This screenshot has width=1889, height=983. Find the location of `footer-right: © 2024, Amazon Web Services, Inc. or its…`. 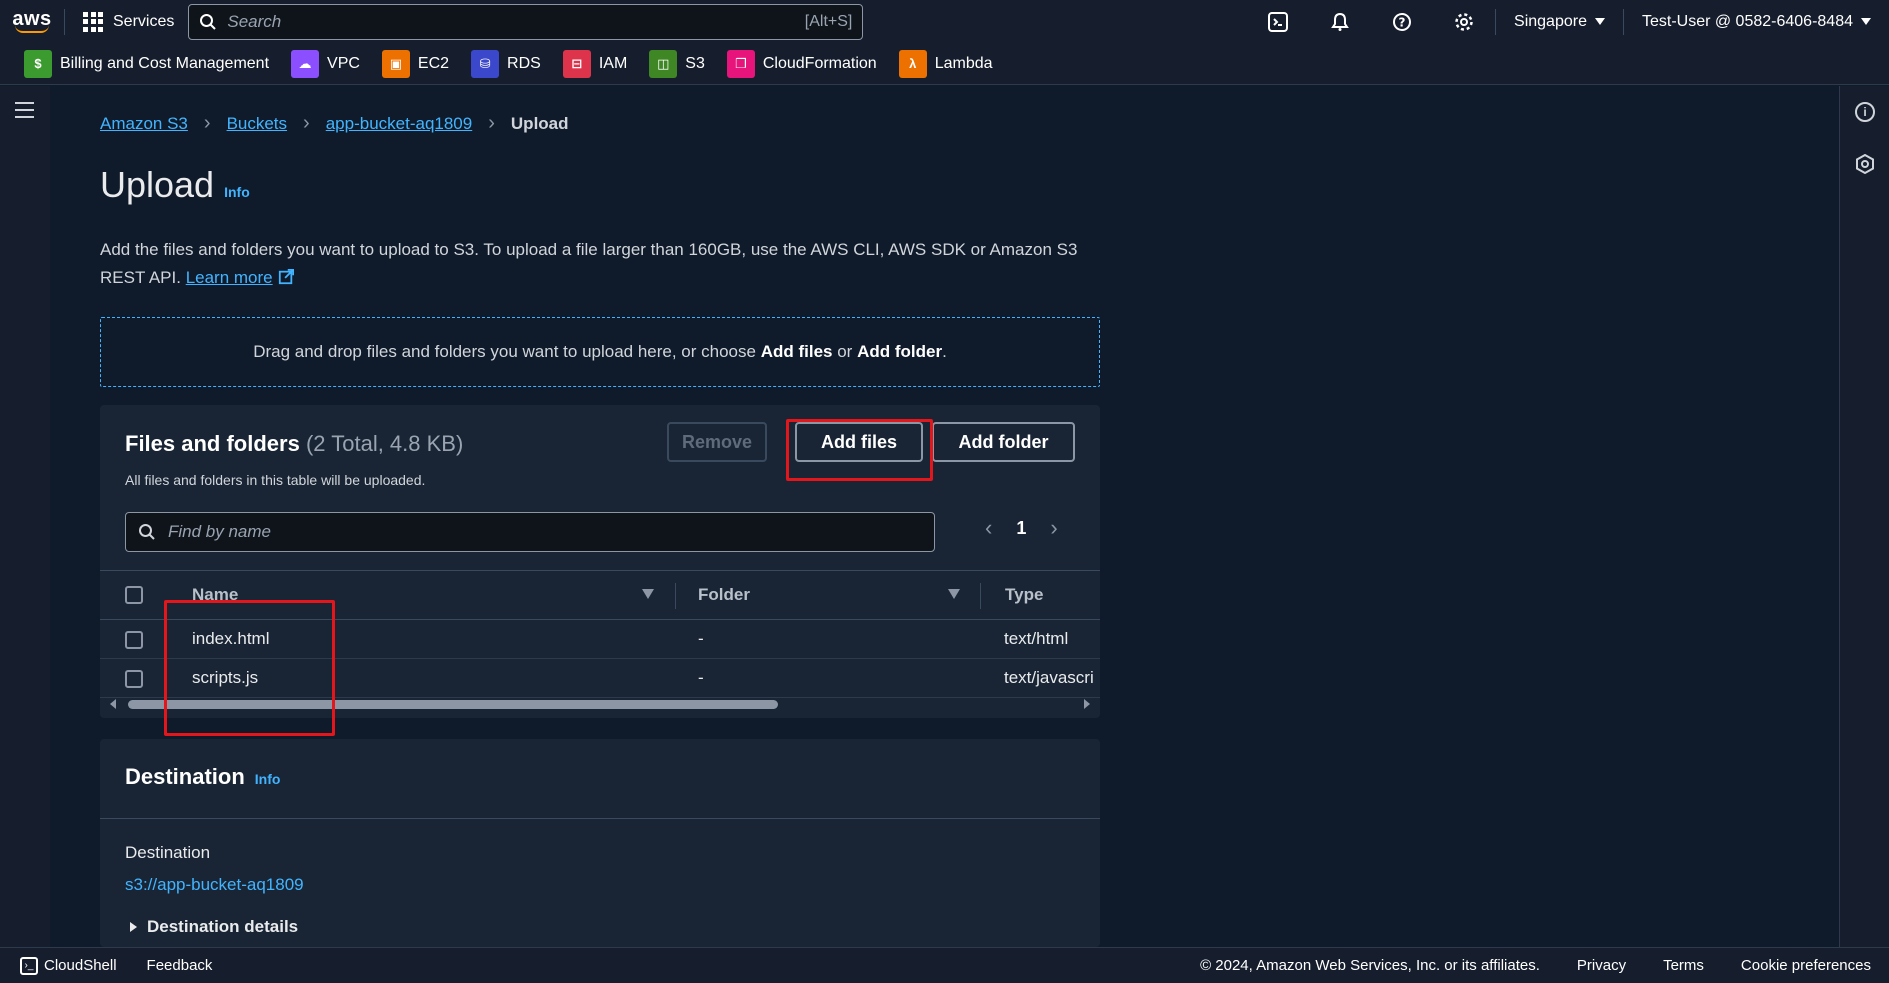

footer-right: © 2024, Amazon Web Services, Inc. or its… is located at coordinates (1544, 965).